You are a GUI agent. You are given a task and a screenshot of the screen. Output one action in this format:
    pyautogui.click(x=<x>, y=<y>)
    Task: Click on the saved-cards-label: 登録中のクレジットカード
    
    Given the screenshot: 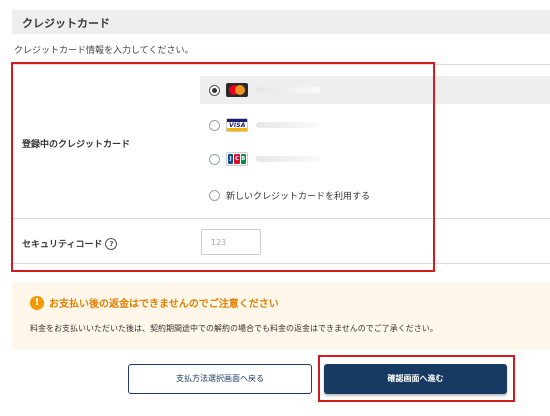 What is the action you would take?
    pyautogui.click(x=76, y=145)
    